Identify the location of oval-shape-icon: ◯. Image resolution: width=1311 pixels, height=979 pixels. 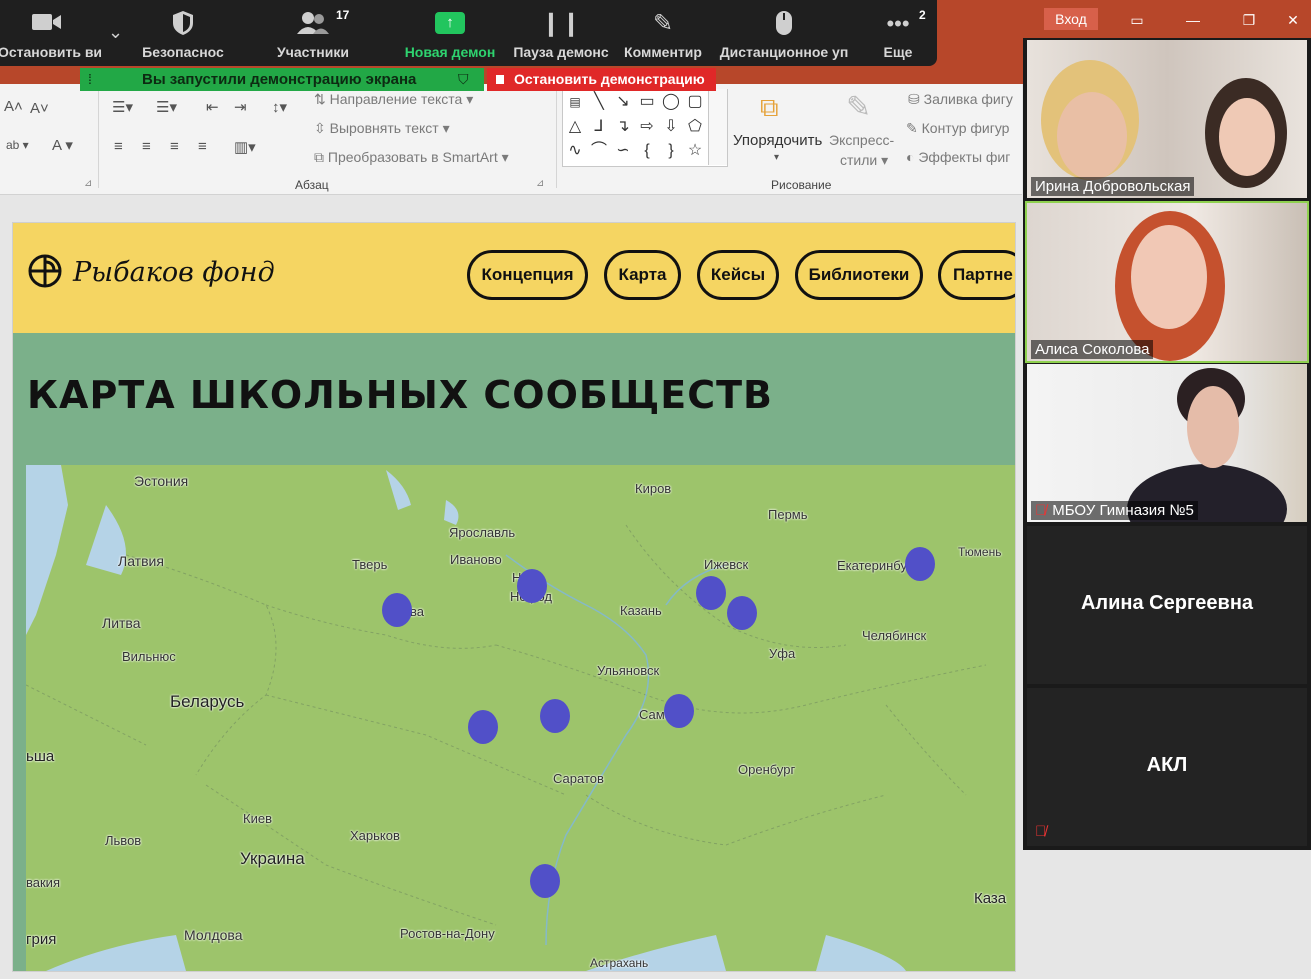
(671, 102).